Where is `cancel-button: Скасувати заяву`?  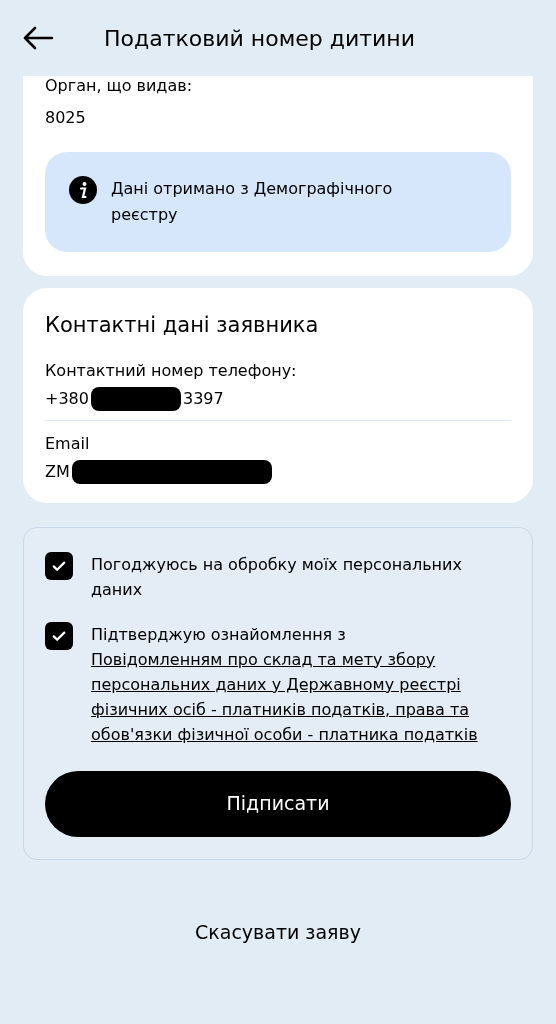 cancel-button: Скасувати заяву is located at coordinates (278, 931).